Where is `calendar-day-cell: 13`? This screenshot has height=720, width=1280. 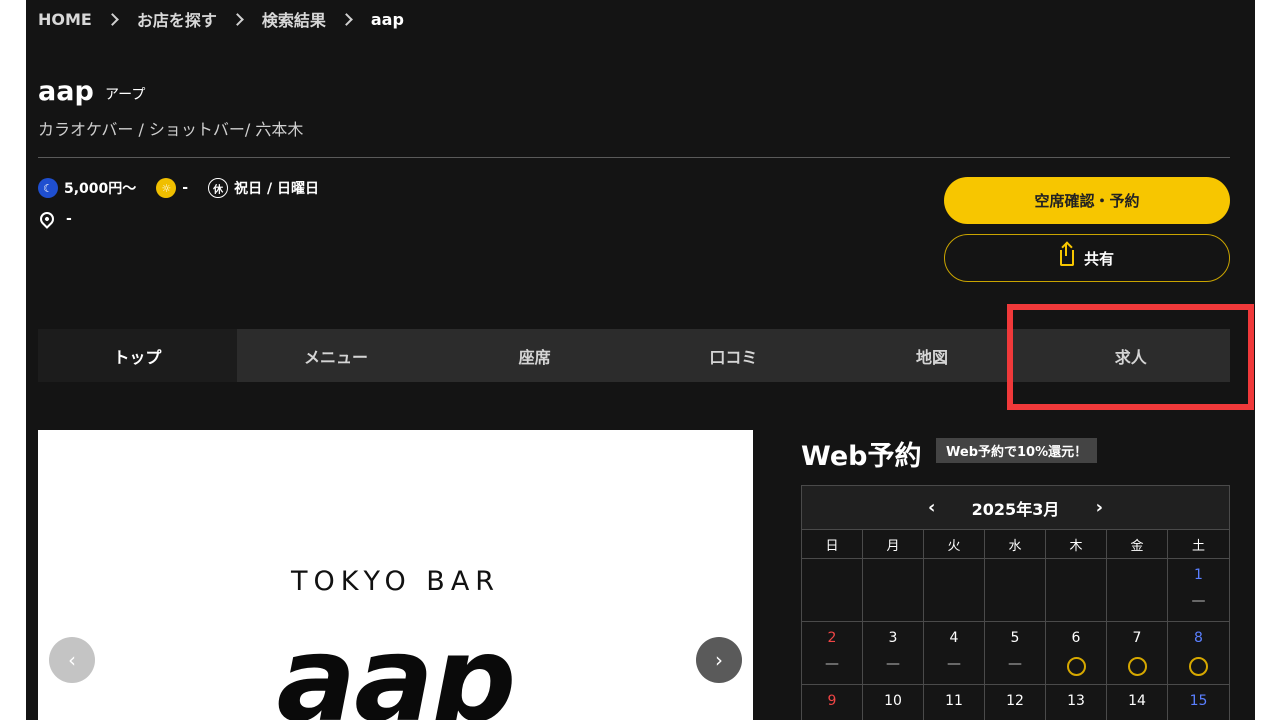
calendar-day-cell: 13 is located at coordinates (1076, 702).